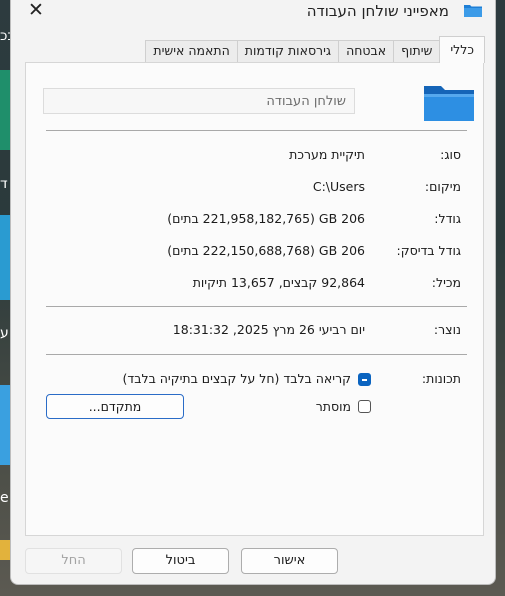 Image resolution: width=505 pixels, height=596 pixels. Describe the element at coordinates (441, 378) in the screenshot. I see `attributes-label: תכונות:` at that location.